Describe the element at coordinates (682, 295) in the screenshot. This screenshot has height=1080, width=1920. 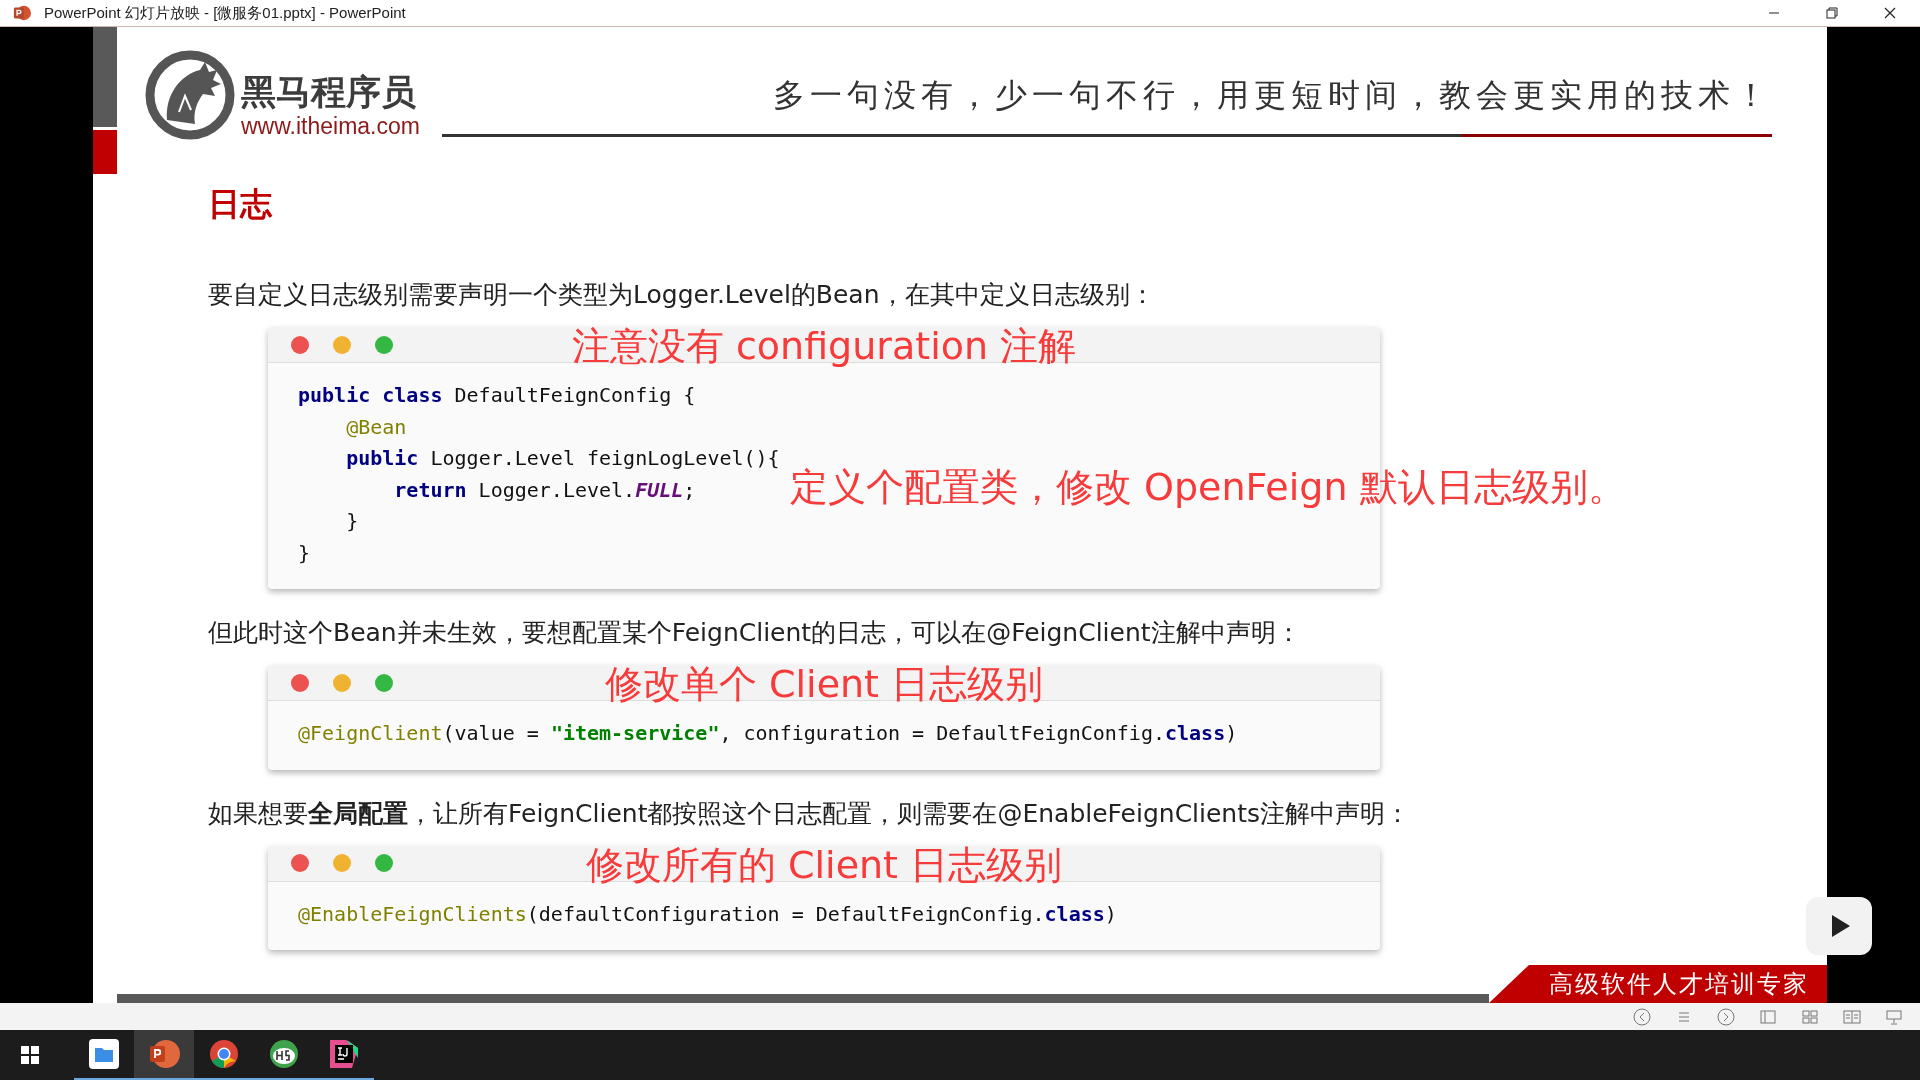
I see `paragraph: 要自定义日志级别需要声明一个类型为Logger.Level的Bean，在其中定义日志级别：` at that location.